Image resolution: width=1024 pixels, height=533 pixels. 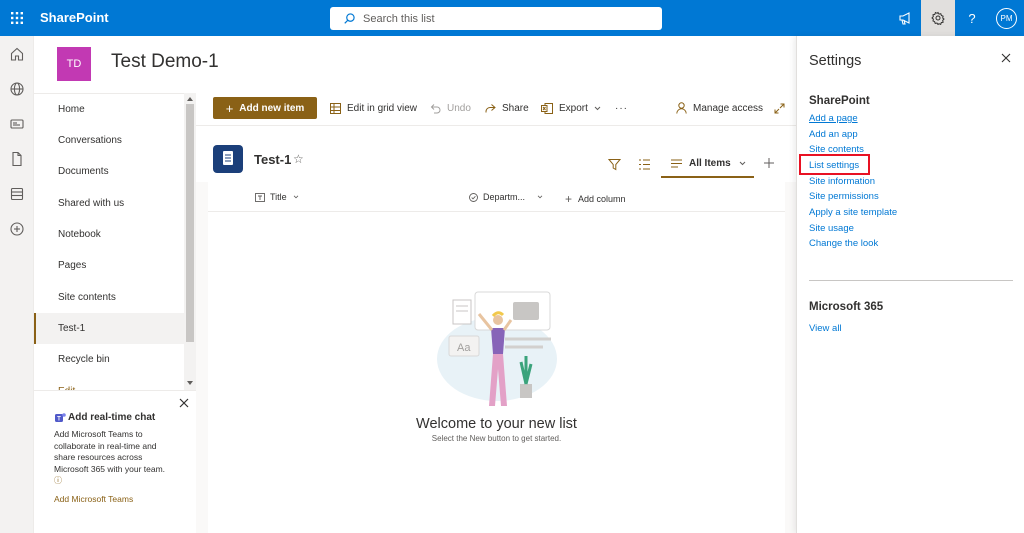 I want to click on undo-icon, so click(x=435, y=108).